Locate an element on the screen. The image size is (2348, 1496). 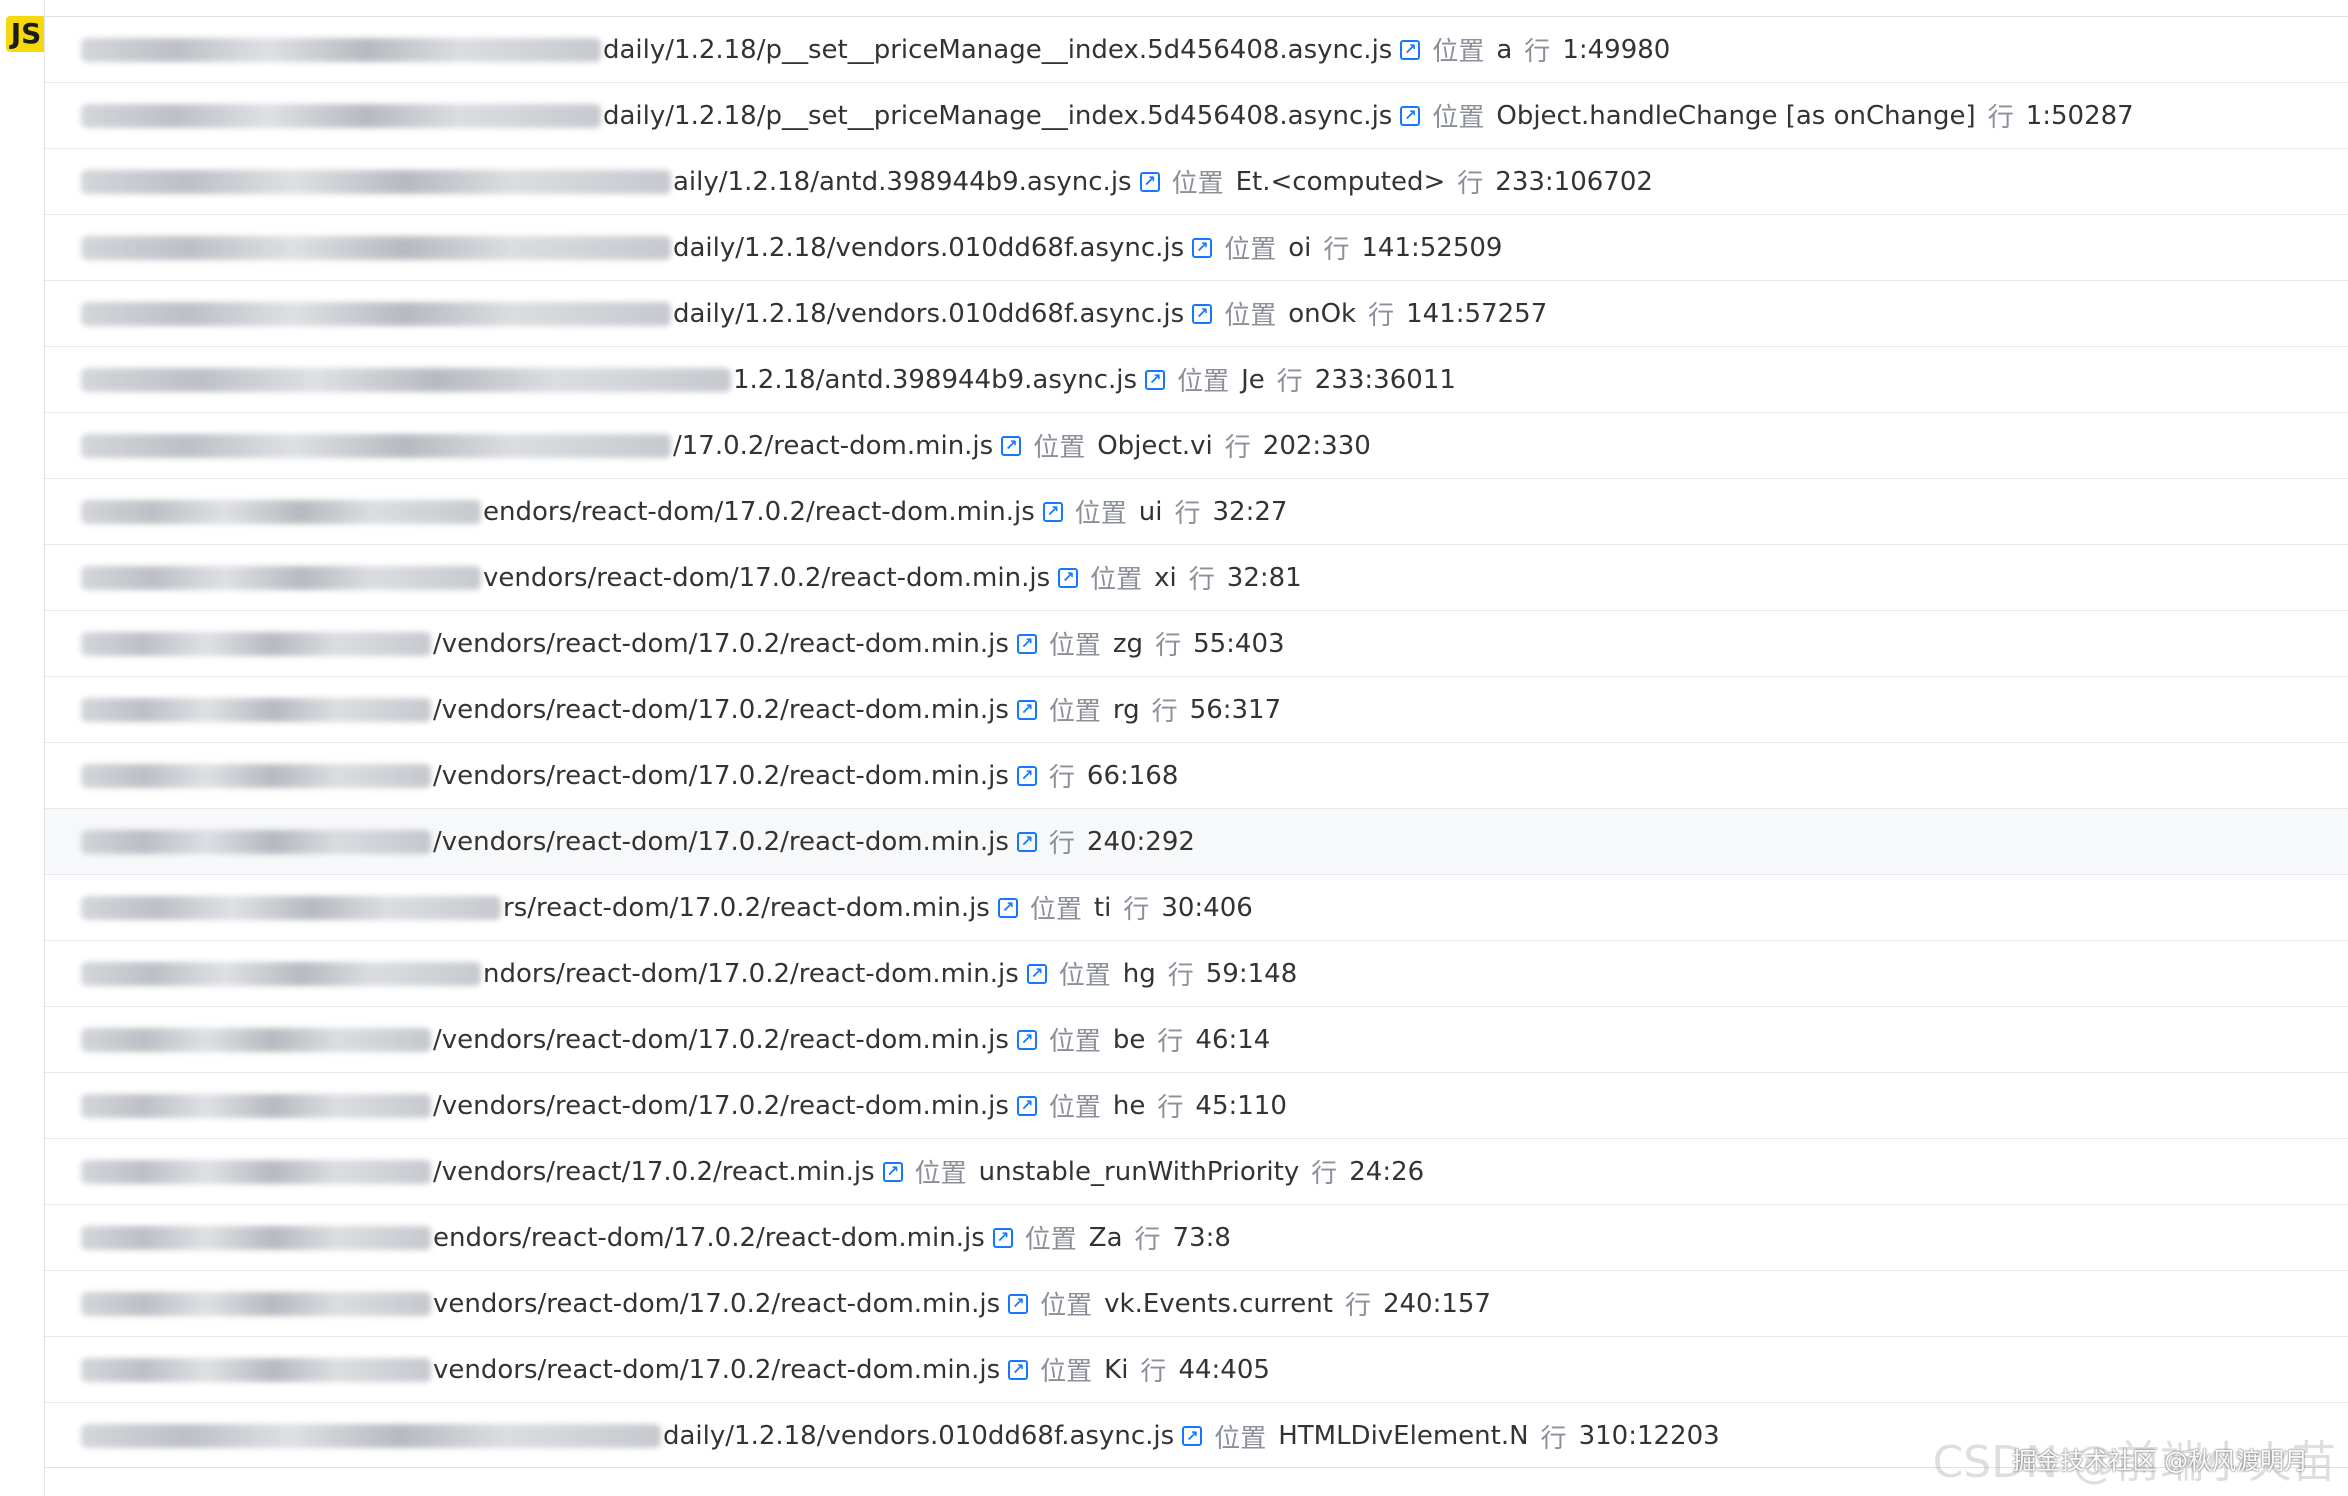
source-file-link: /17.0.2/react-dom.min.js is located at coordinates (833, 446).